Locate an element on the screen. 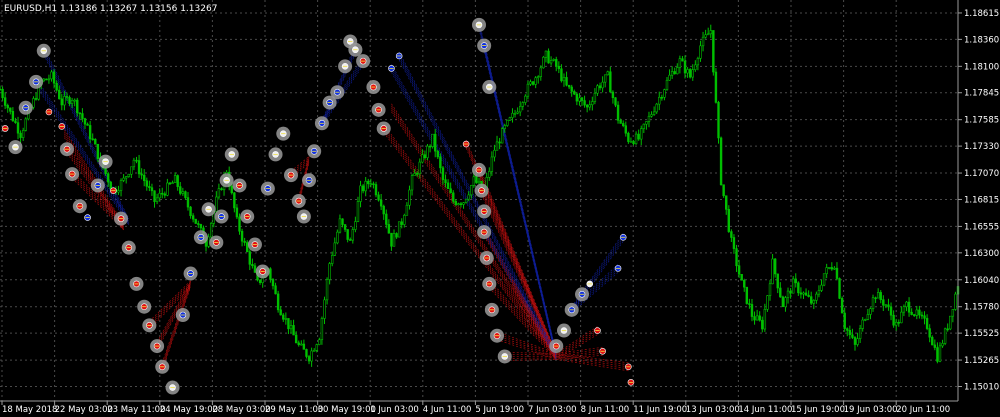 Image resolution: width=1000 pixels, height=417 pixels. y-tick-label: 1.16300 is located at coordinates (981, 254).